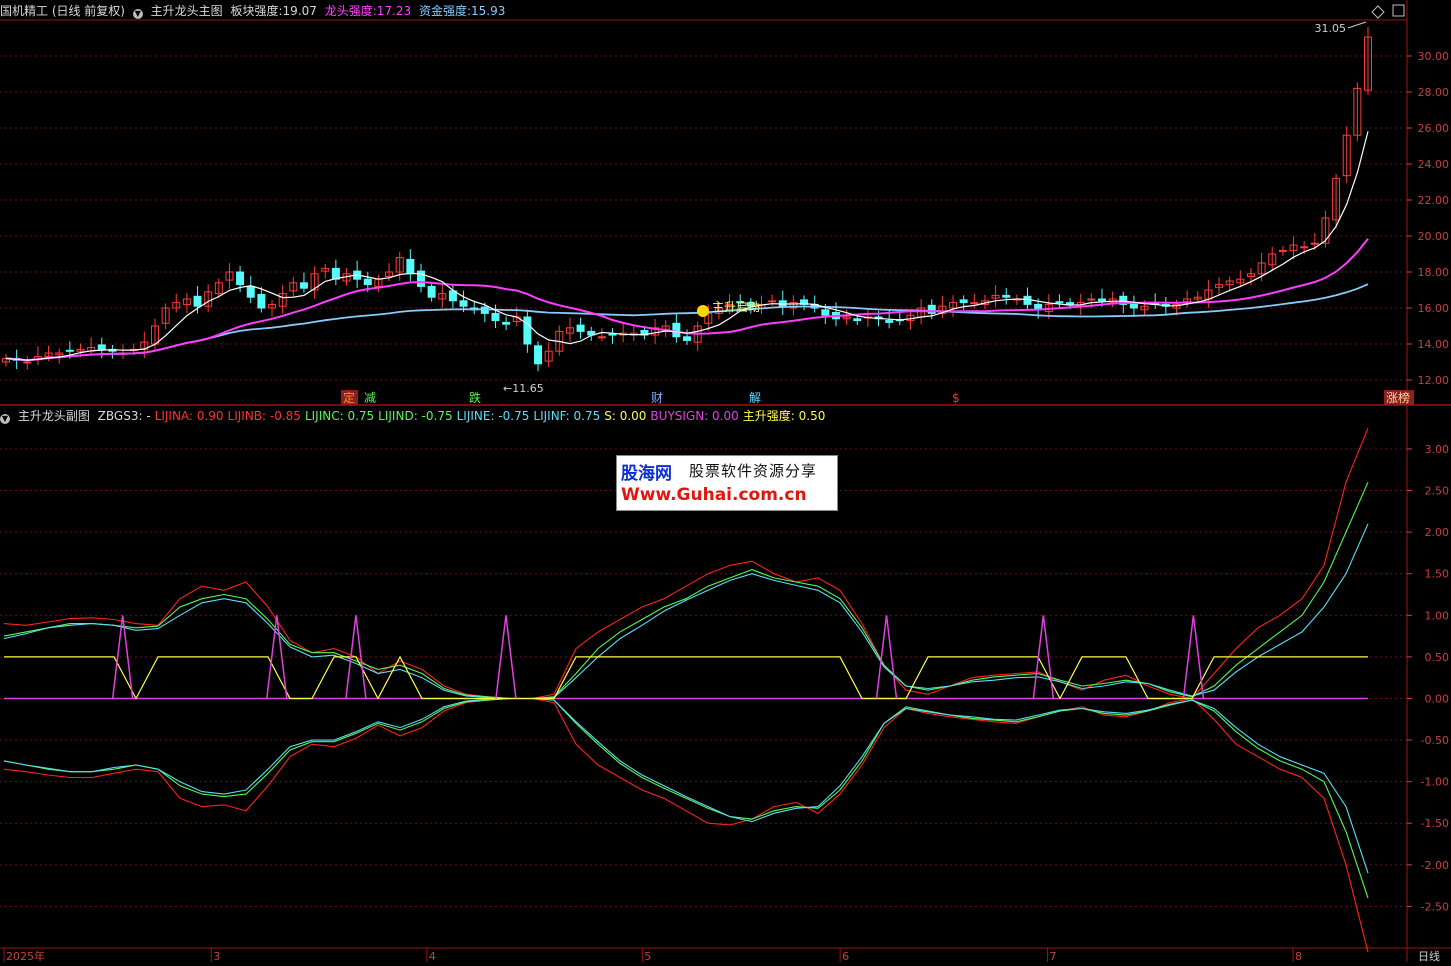 The width and height of the screenshot is (1451, 966). Describe the element at coordinates (1437, 449) in the screenshot. I see `sub-y-tick-label: 3.00` at that location.